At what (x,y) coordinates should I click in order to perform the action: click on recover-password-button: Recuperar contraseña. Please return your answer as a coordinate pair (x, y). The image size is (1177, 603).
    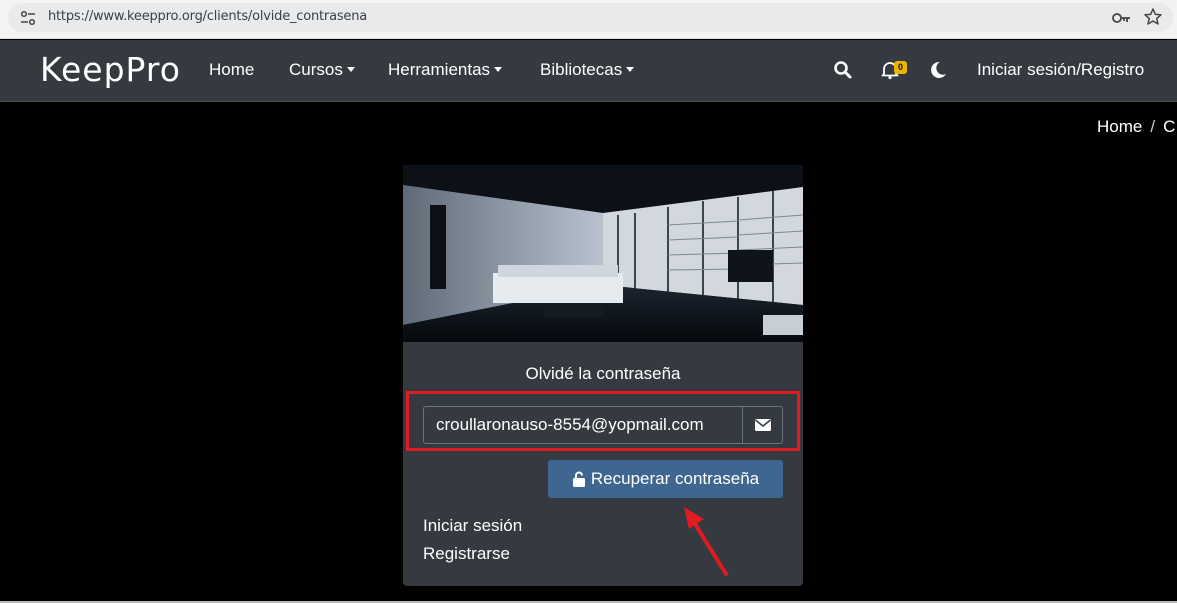
    Looking at the image, I should click on (665, 479).